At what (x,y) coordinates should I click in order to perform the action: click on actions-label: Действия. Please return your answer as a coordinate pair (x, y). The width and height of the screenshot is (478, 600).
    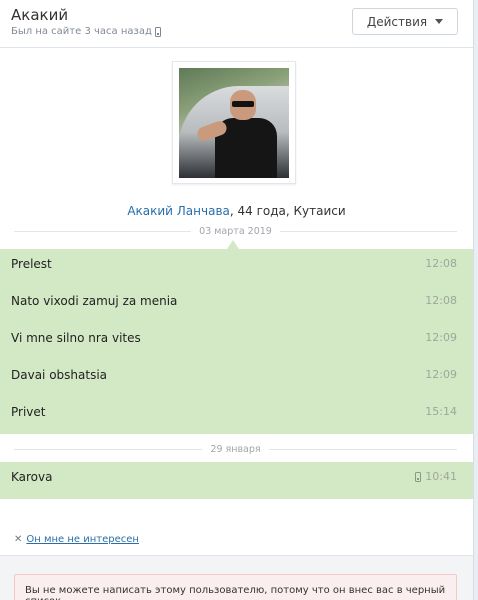
    Looking at the image, I should click on (397, 21).